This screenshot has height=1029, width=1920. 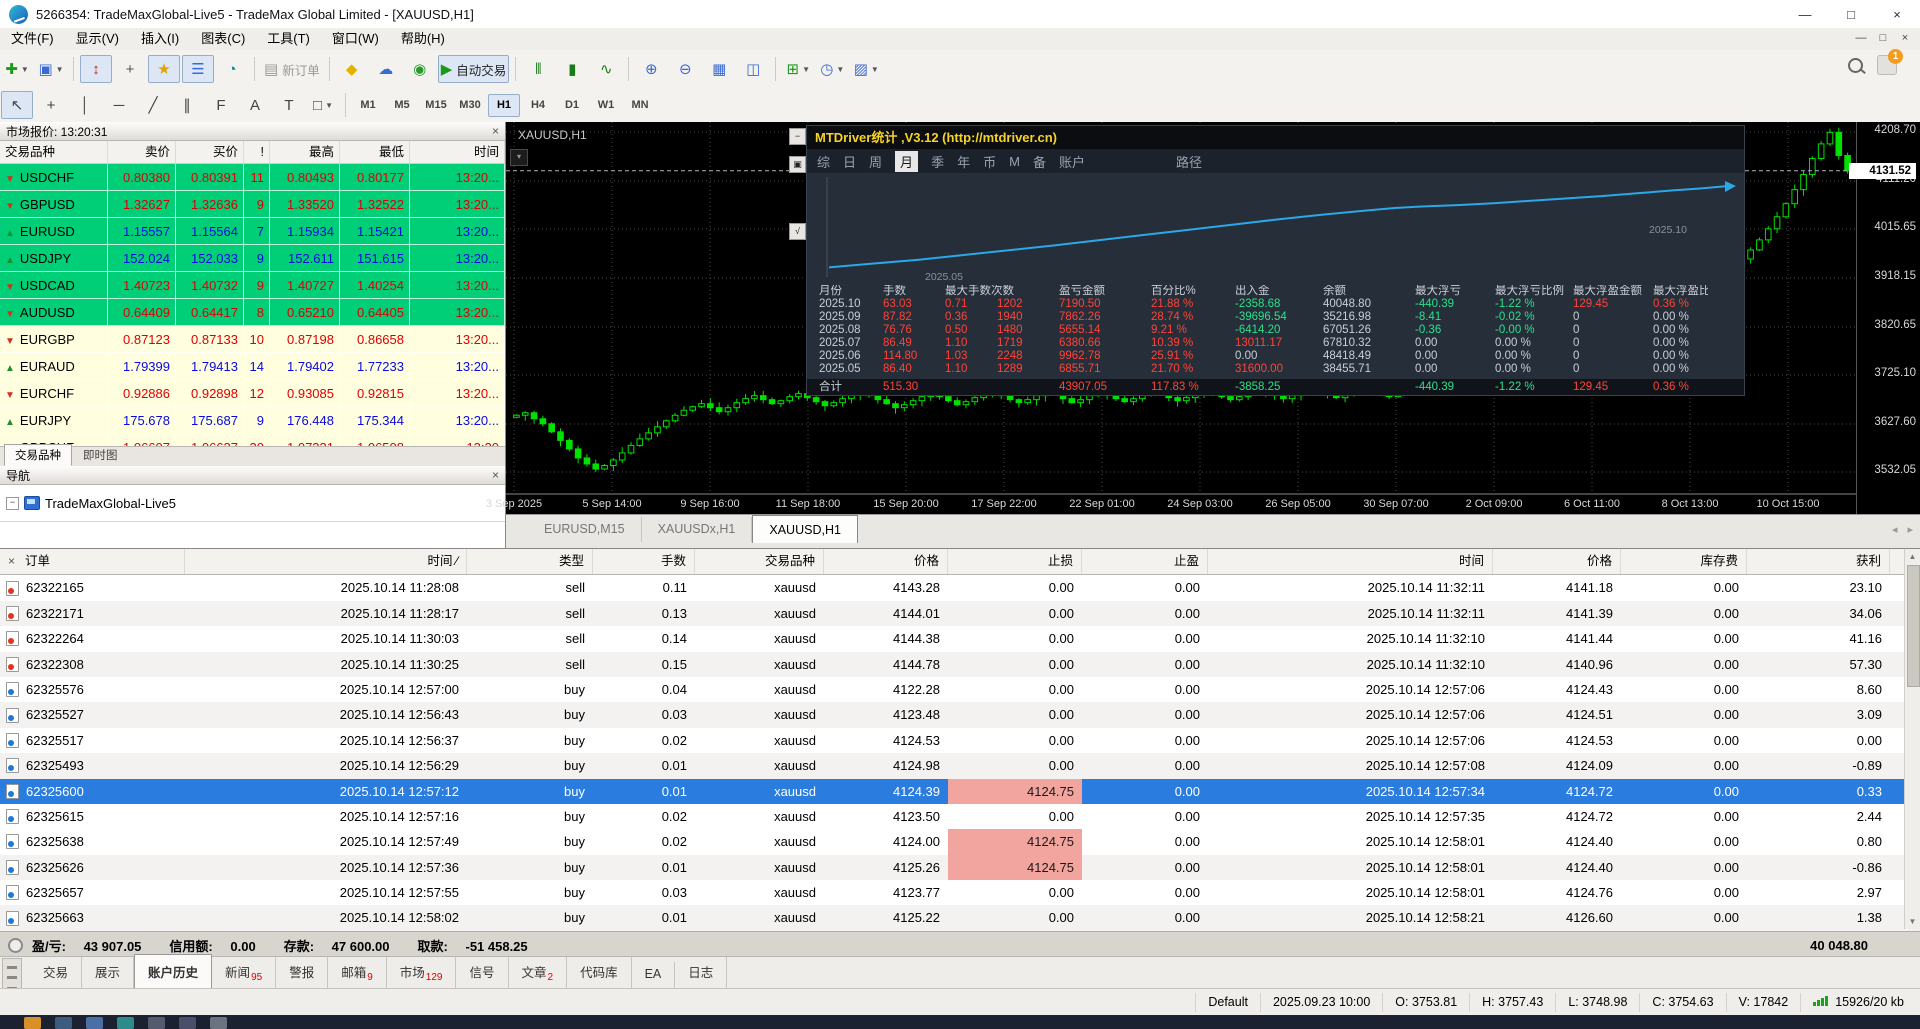 I want to click on timeframe-m30: M30, so click(x=470, y=105).